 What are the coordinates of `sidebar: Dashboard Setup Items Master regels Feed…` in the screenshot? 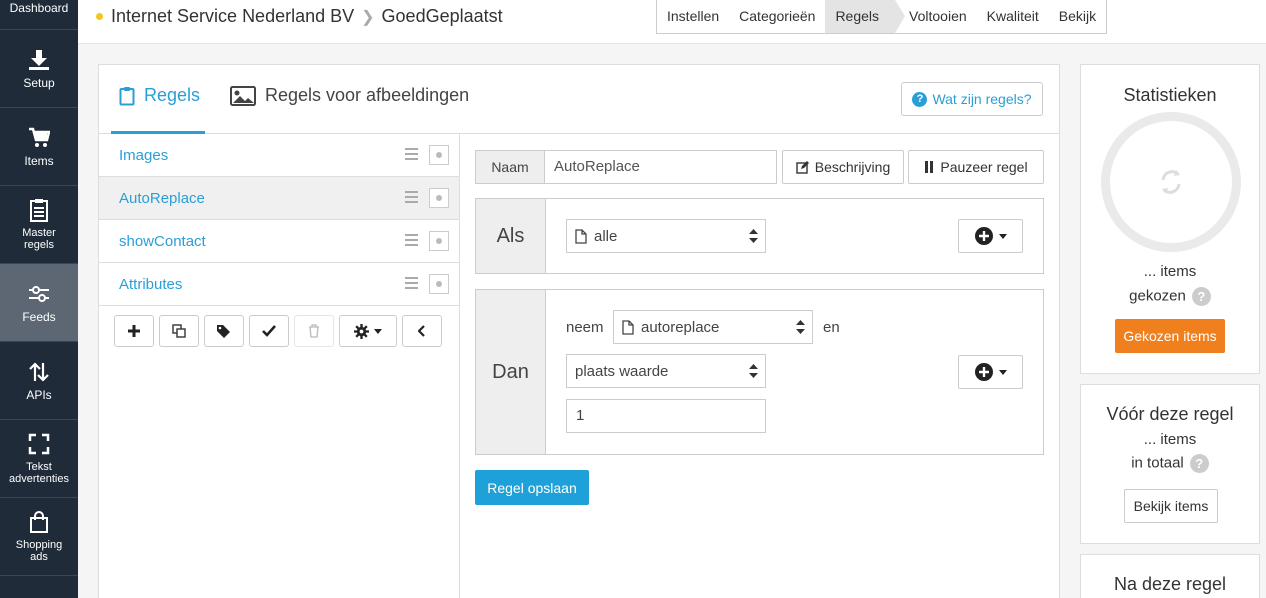 It's located at (39, 299).